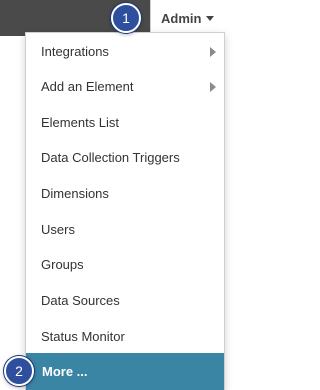 The width and height of the screenshot is (320, 390). I want to click on menu-item-label: Status Monitor, so click(83, 336).